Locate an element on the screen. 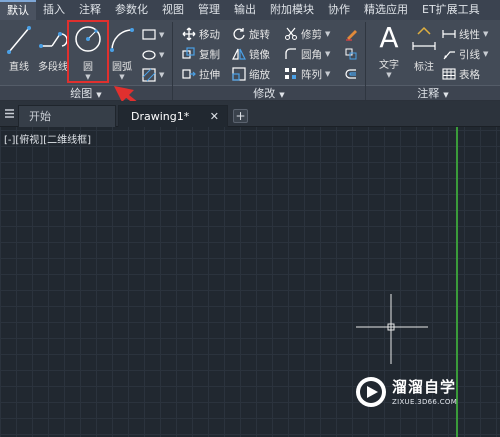 This screenshot has height=437, width=500. mirror-icon is located at coordinates (239, 54).